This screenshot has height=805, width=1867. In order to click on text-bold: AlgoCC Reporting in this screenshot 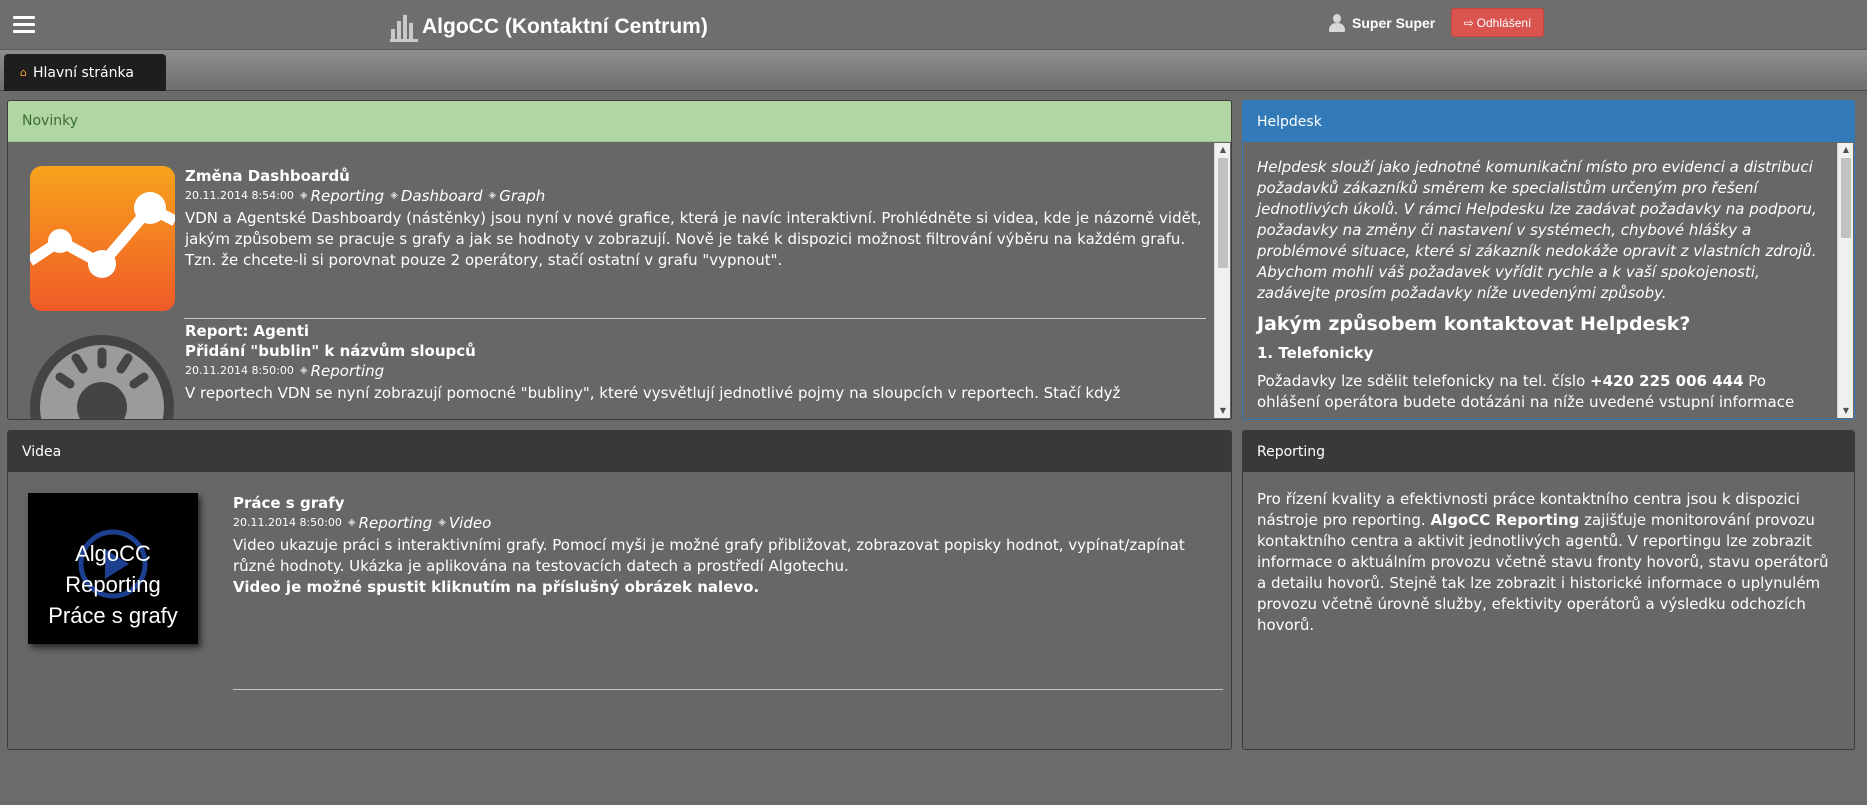, I will do `click(1505, 520)`.